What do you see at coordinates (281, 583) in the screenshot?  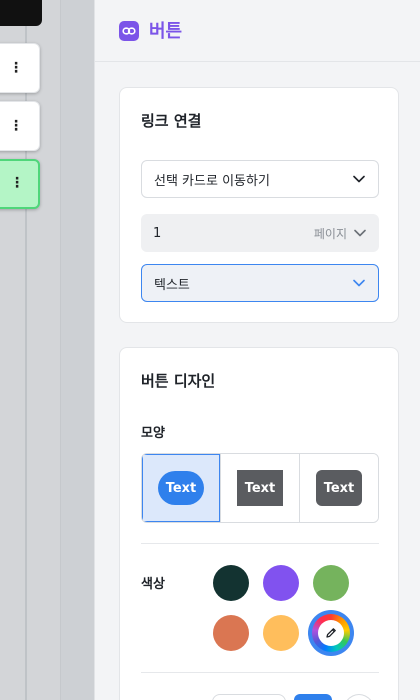 I see `color-swatch-purple` at bounding box center [281, 583].